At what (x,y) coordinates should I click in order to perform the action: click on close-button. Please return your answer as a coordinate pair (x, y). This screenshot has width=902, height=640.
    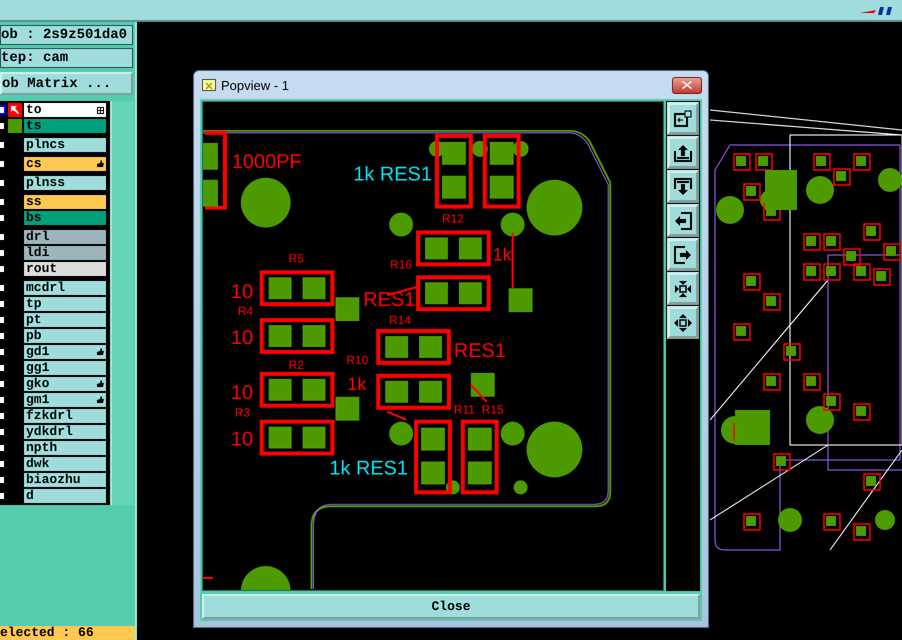
    Looking at the image, I should click on (687, 85).